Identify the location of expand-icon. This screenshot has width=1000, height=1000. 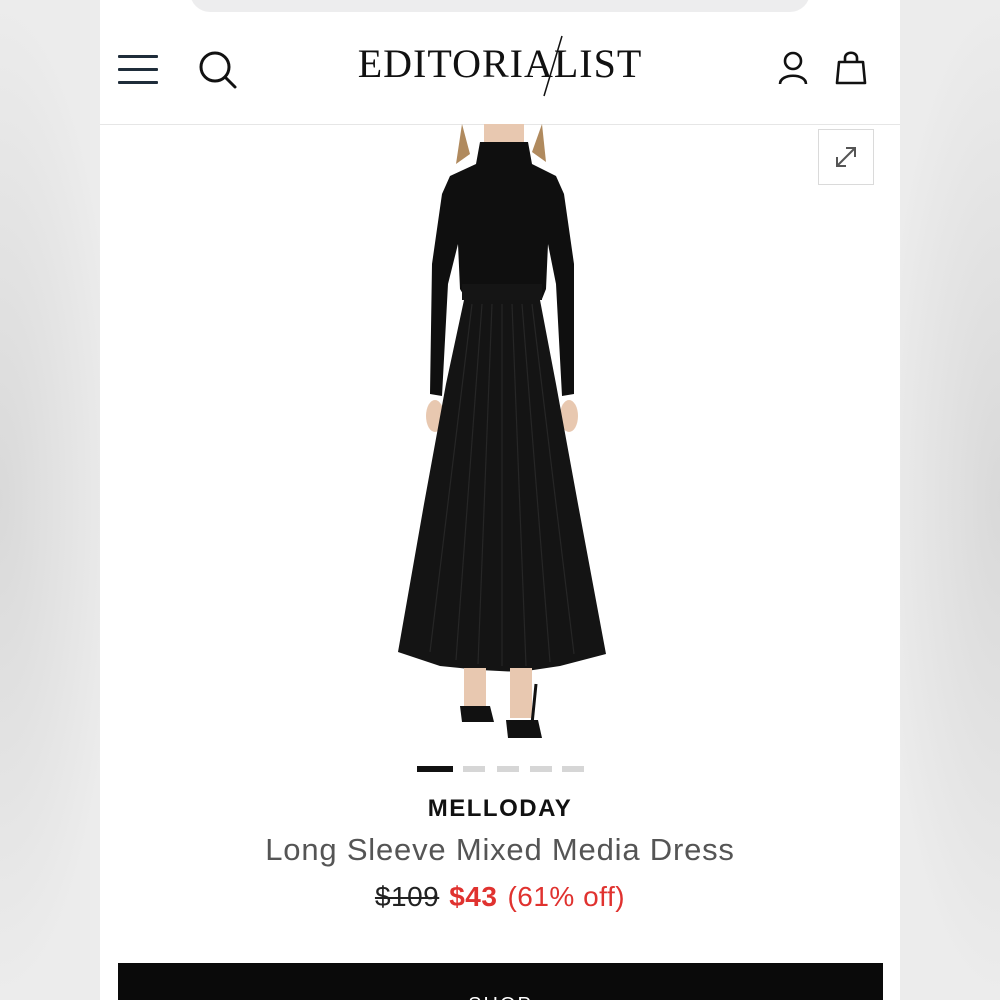
(846, 157).